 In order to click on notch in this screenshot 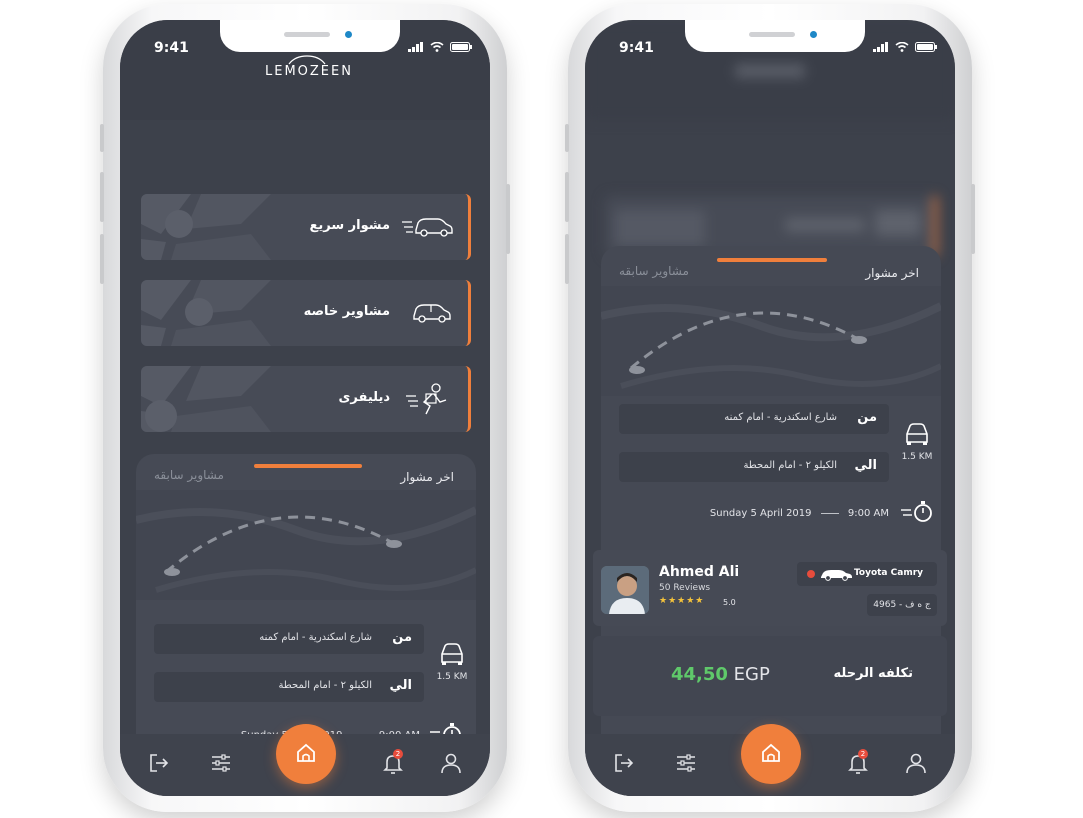, I will do `click(775, 36)`.